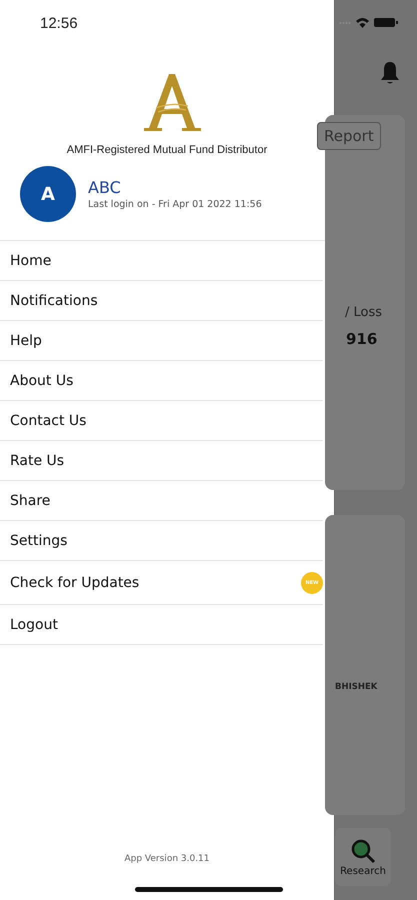  Describe the element at coordinates (386, 22) in the screenshot. I see `battery-icon` at that location.